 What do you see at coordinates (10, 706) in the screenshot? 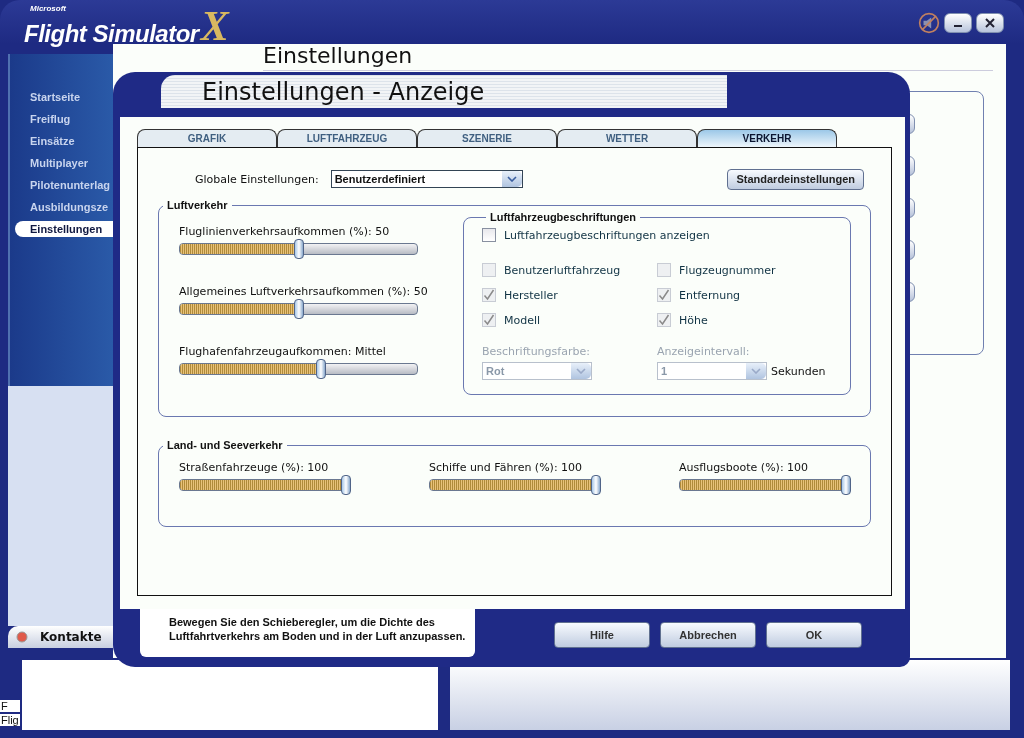
I see `desktop-item: F` at bounding box center [10, 706].